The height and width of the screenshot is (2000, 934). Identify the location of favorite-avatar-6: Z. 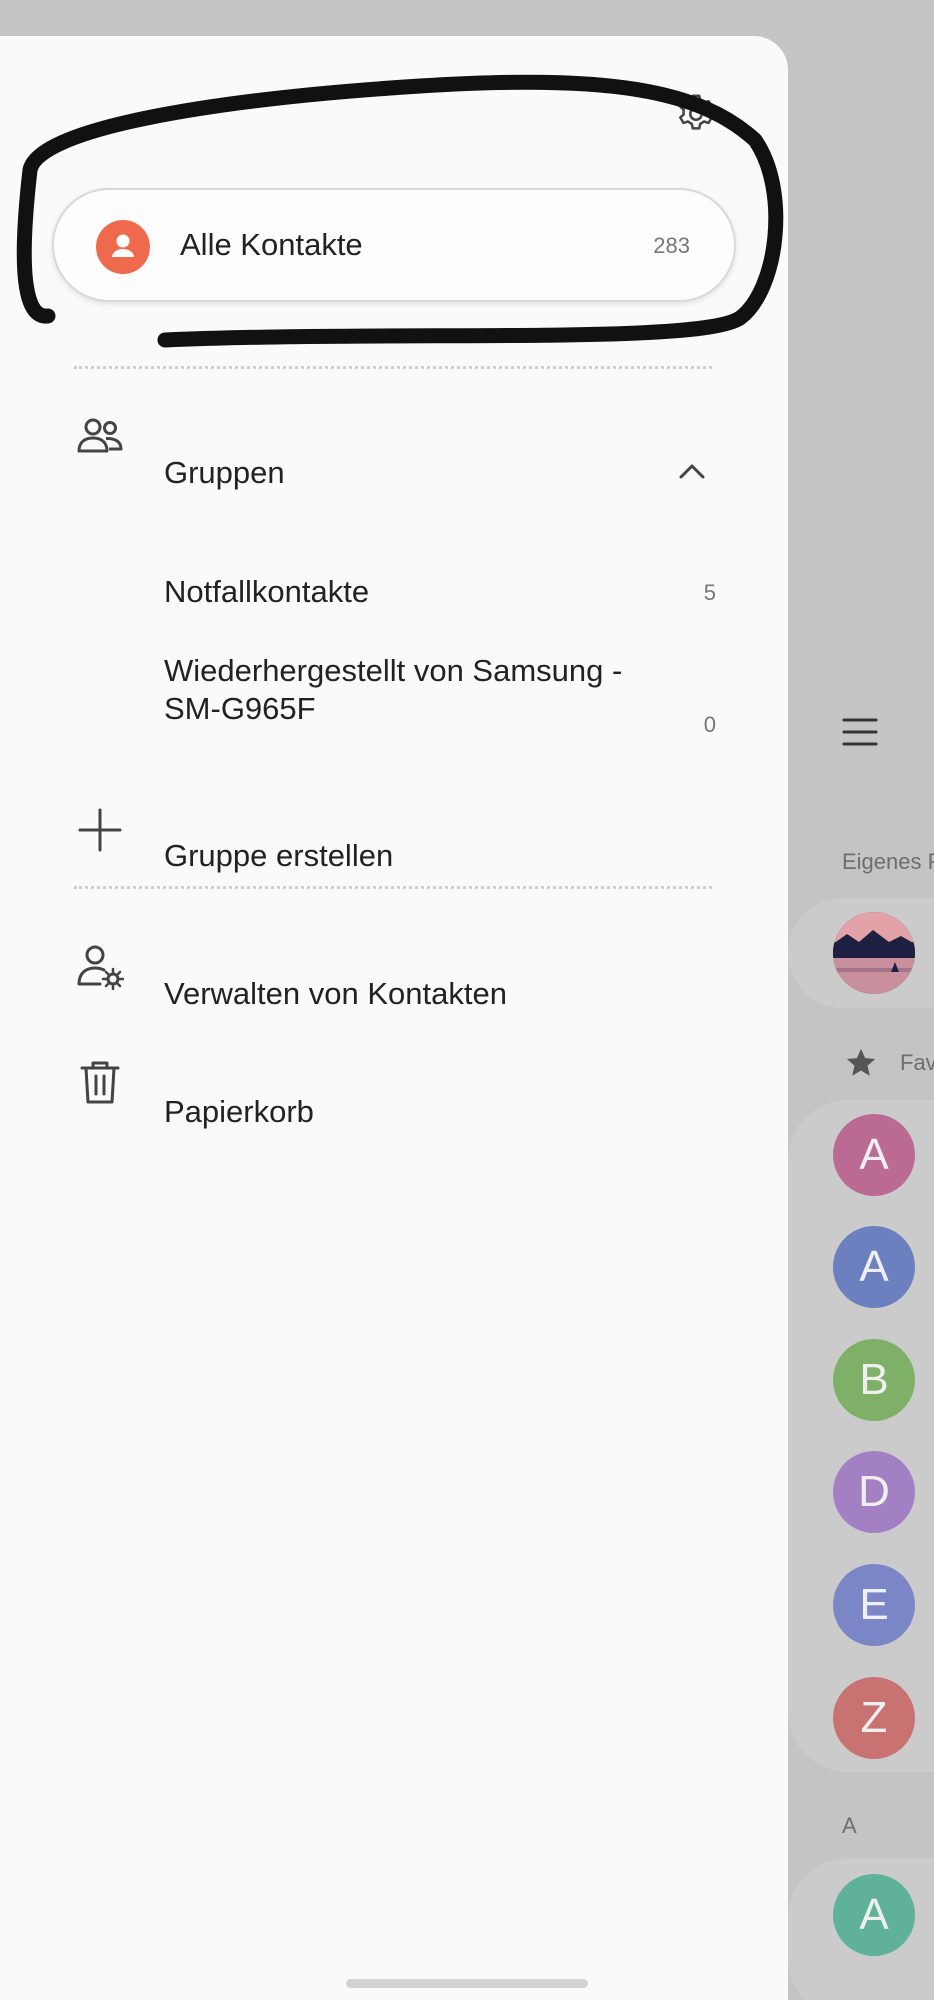
(874, 1718).